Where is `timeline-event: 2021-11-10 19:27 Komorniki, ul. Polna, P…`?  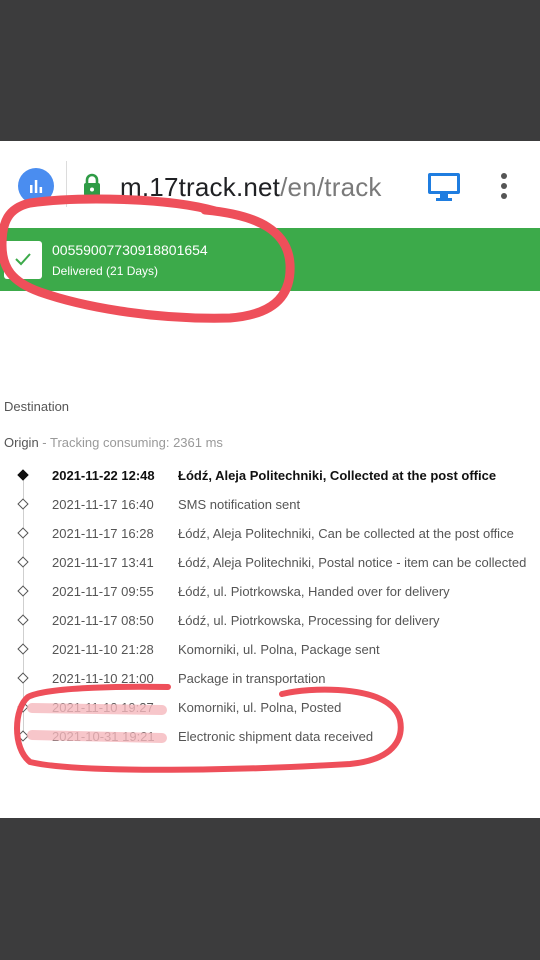
timeline-event: 2021-11-10 19:27 Komorniki, ul. Polna, P… is located at coordinates (270, 707).